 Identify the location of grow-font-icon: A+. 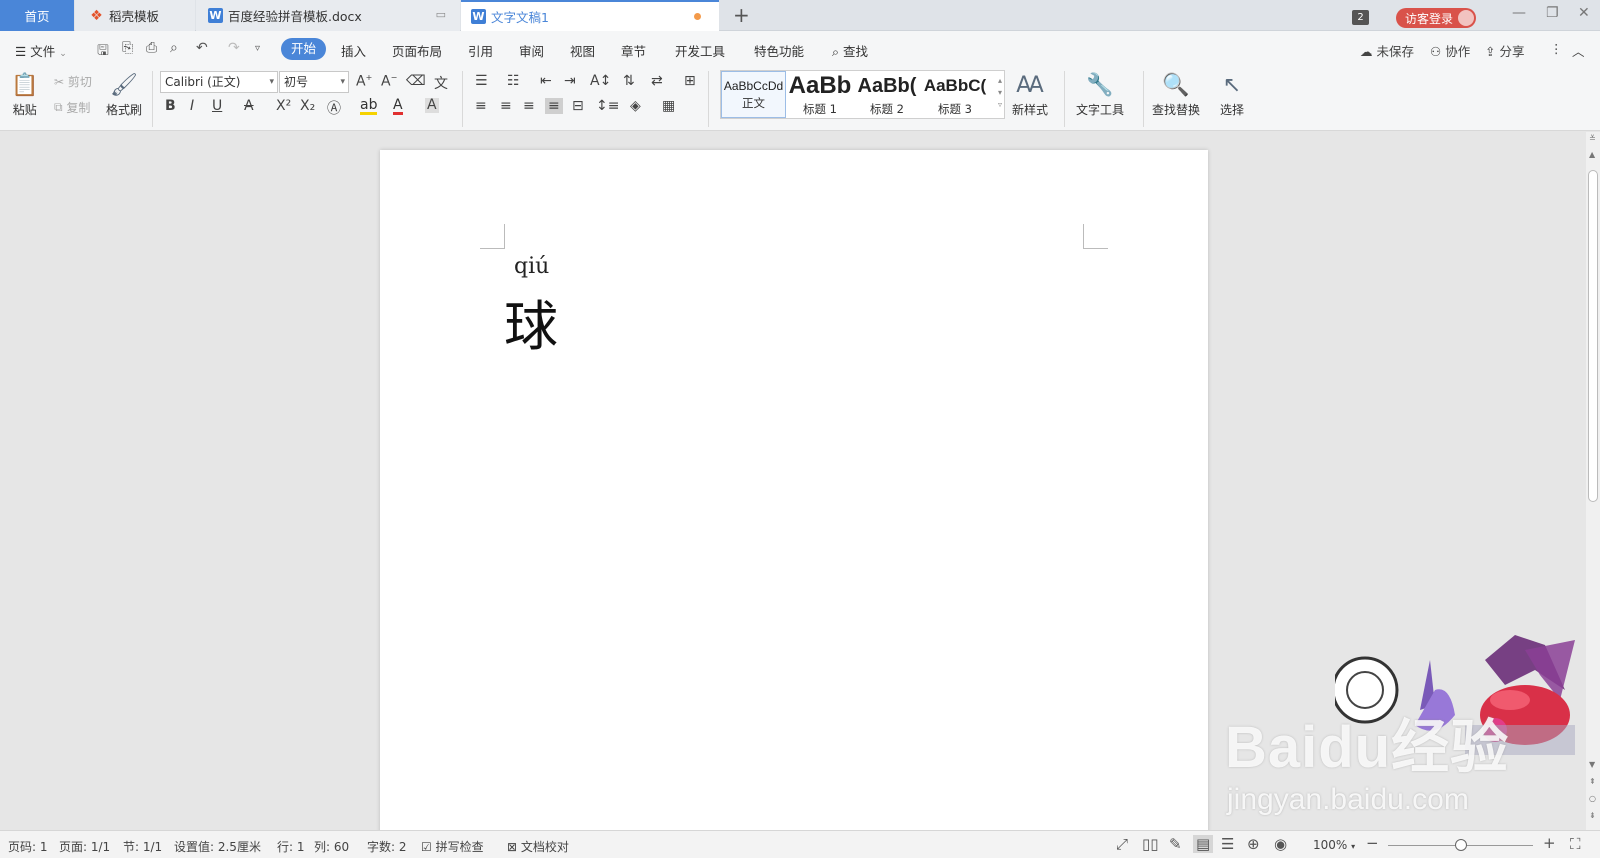
(364, 81).